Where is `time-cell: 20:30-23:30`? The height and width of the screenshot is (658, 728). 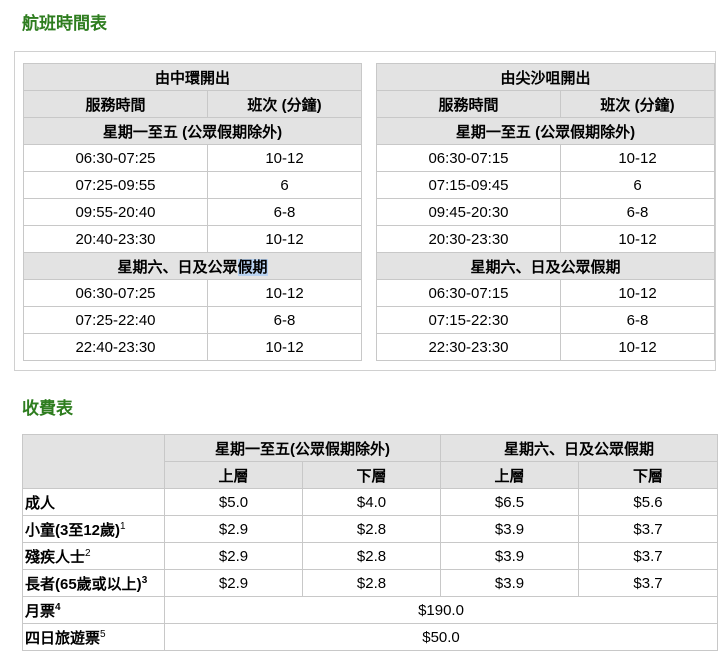
time-cell: 20:30-23:30 is located at coordinates (468, 239).